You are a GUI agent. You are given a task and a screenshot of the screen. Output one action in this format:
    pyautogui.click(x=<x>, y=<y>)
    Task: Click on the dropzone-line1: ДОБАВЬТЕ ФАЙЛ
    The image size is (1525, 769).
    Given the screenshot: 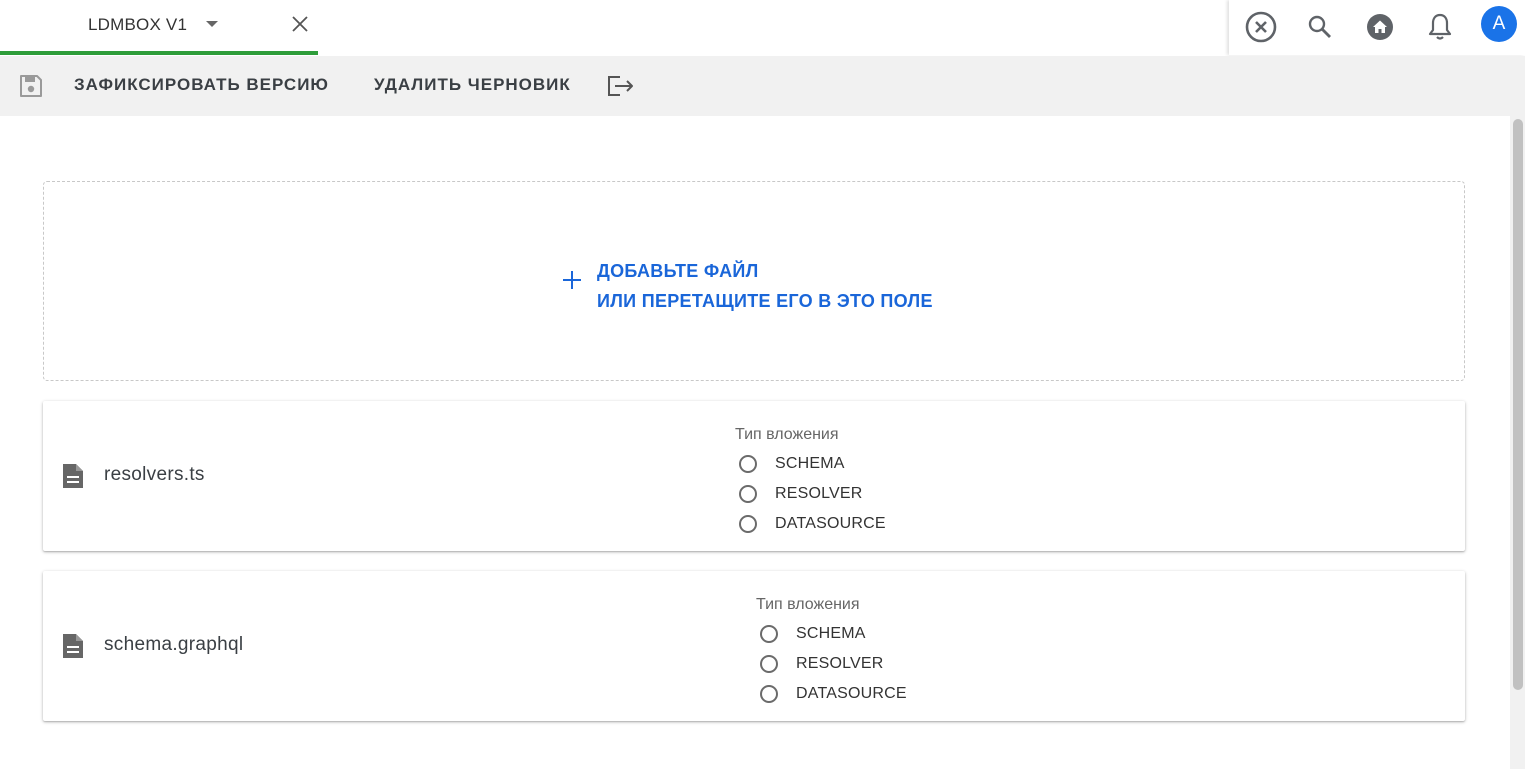 What is the action you would take?
    pyautogui.click(x=678, y=271)
    